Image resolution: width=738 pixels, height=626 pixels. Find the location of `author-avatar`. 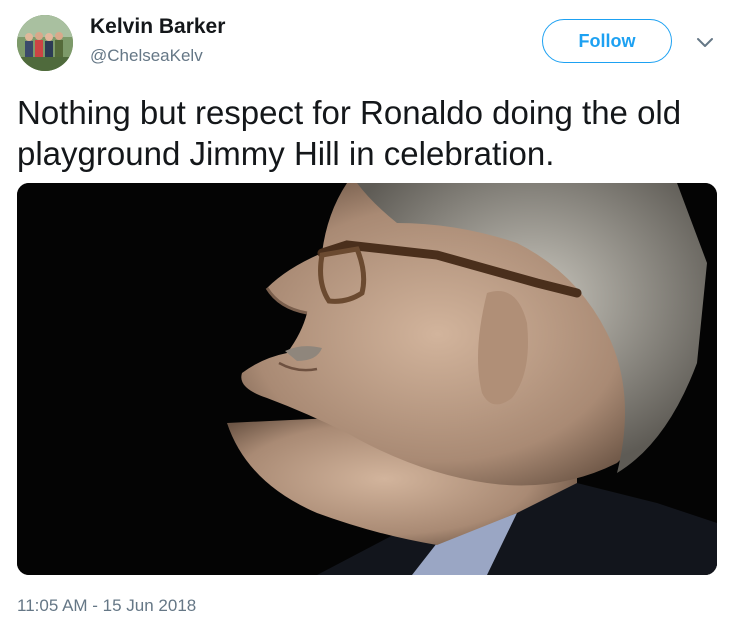

author-avatar is located at coordinates (45, 43).